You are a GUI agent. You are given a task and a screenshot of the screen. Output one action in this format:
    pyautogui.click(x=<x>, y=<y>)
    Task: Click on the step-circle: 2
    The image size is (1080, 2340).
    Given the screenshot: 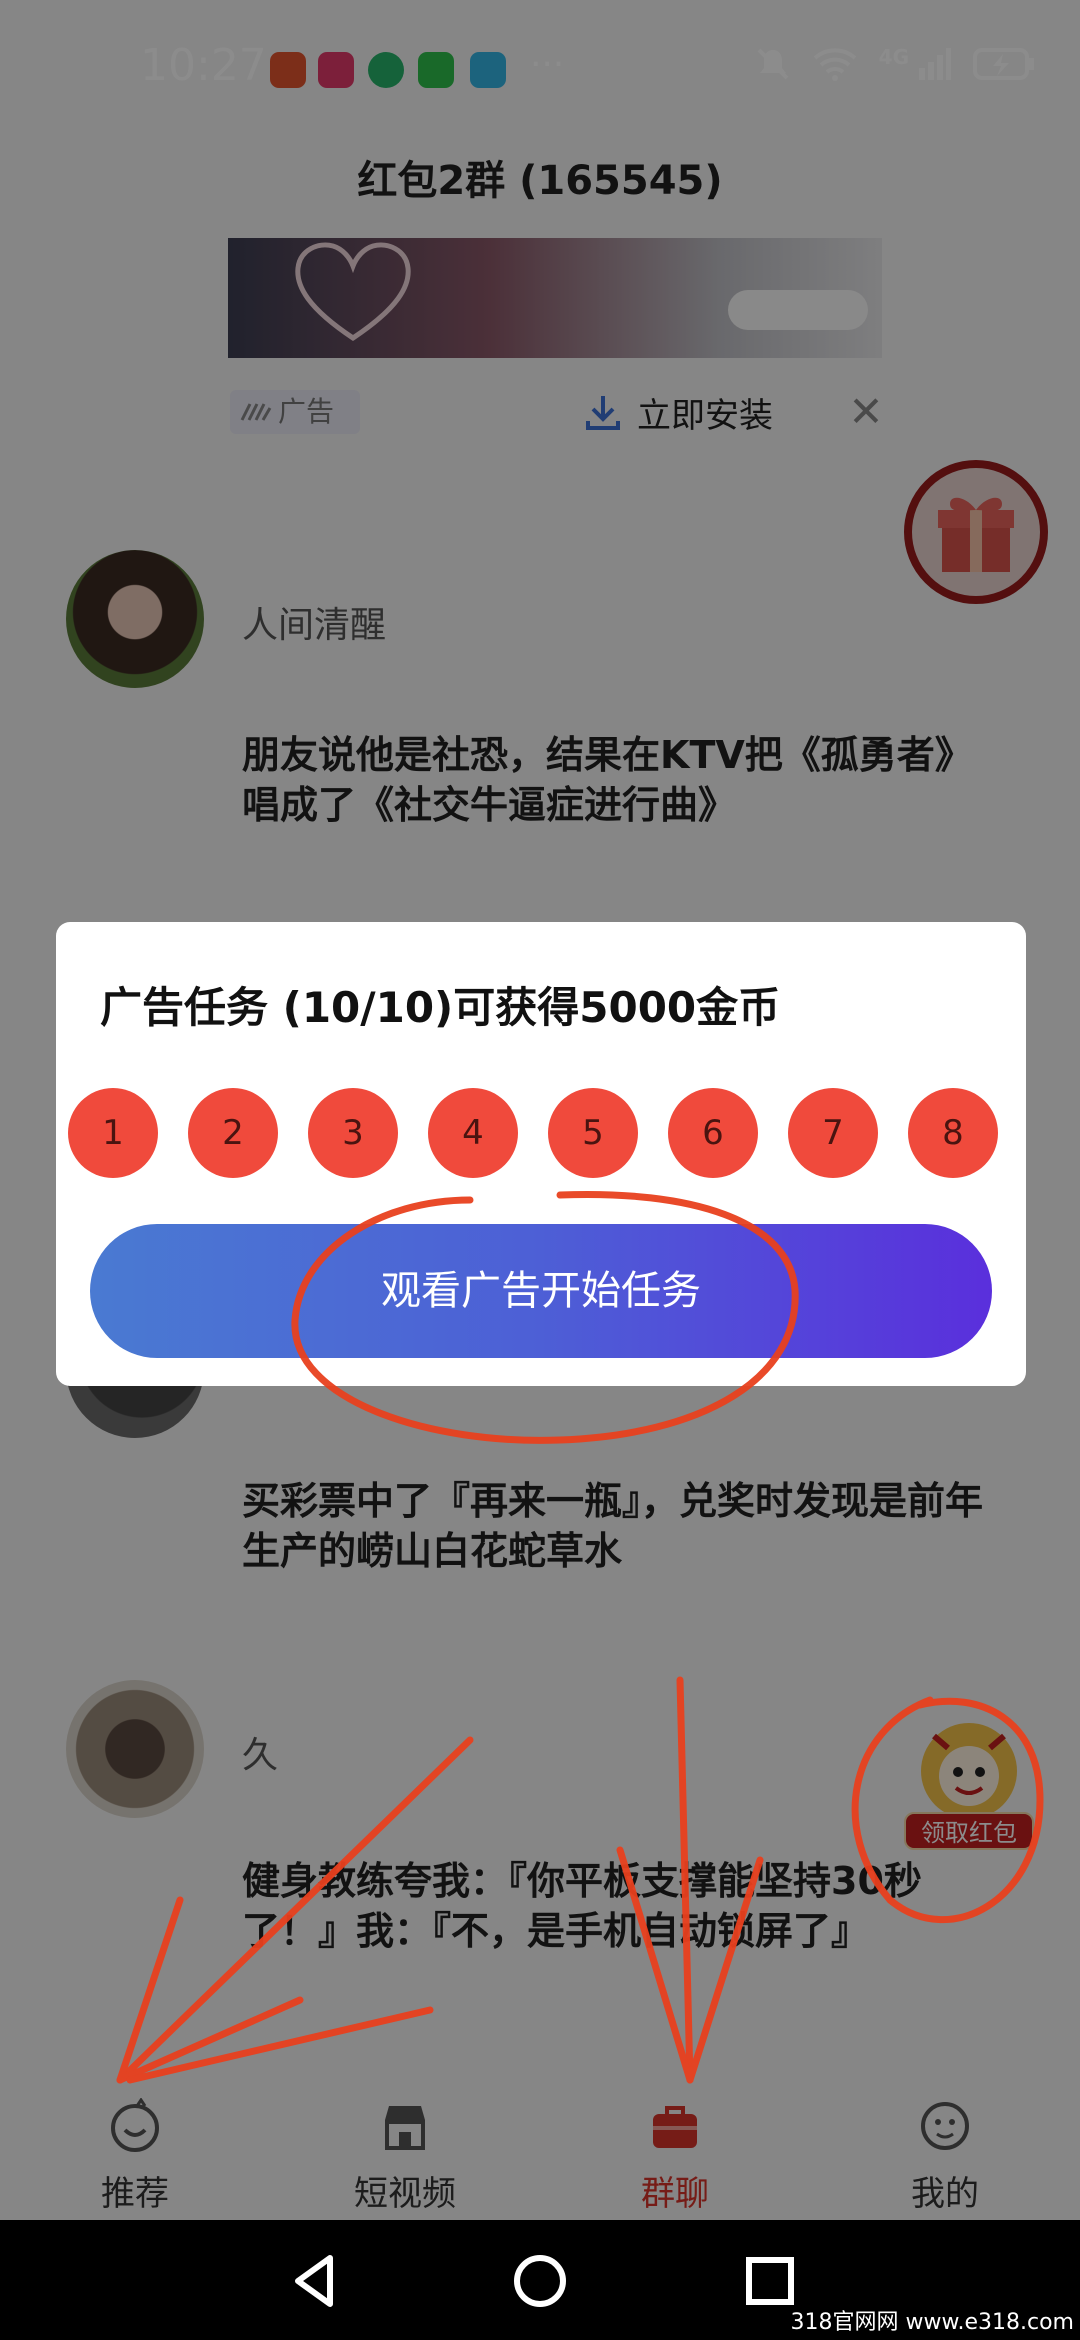 What is the action you would take?
    pyautogui.click(x=233, y=1133)
    